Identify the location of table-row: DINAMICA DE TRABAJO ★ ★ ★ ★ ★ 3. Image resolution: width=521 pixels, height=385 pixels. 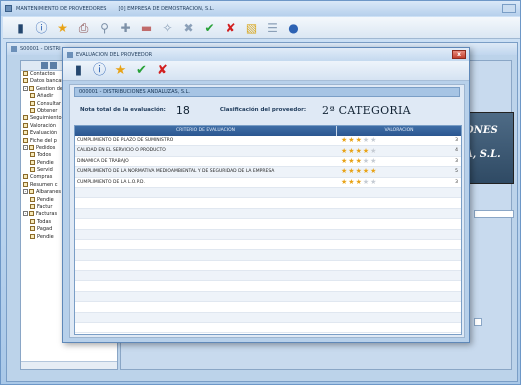
(268, 162).